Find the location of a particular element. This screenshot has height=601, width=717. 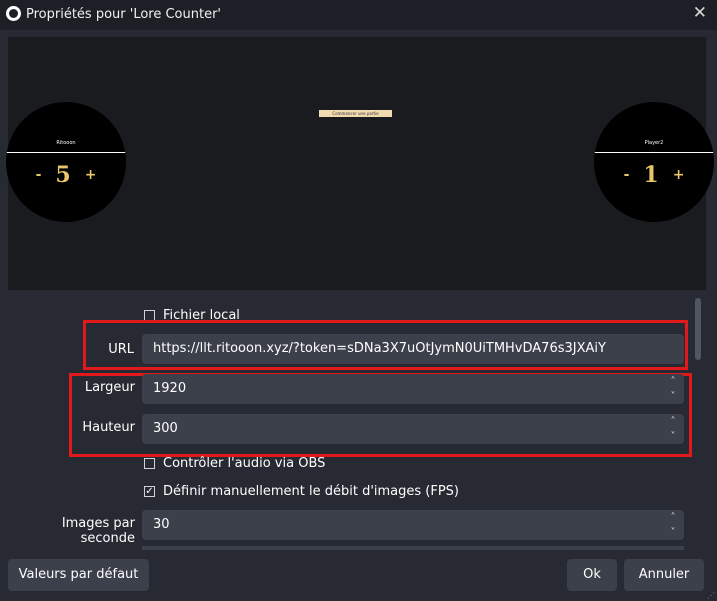

player-name: Player2 is located at coordinates (654, 143).